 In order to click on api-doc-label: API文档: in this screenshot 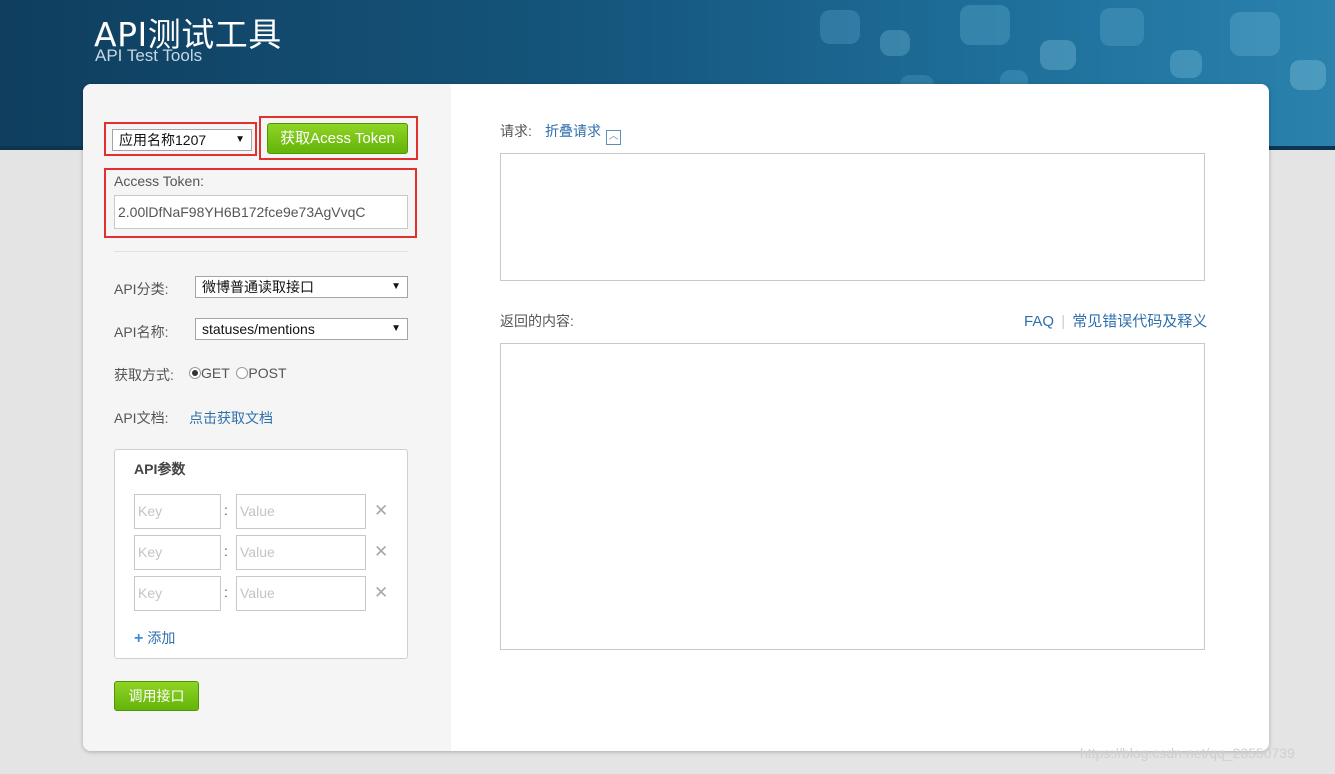, I will do `click(141, 418)`.